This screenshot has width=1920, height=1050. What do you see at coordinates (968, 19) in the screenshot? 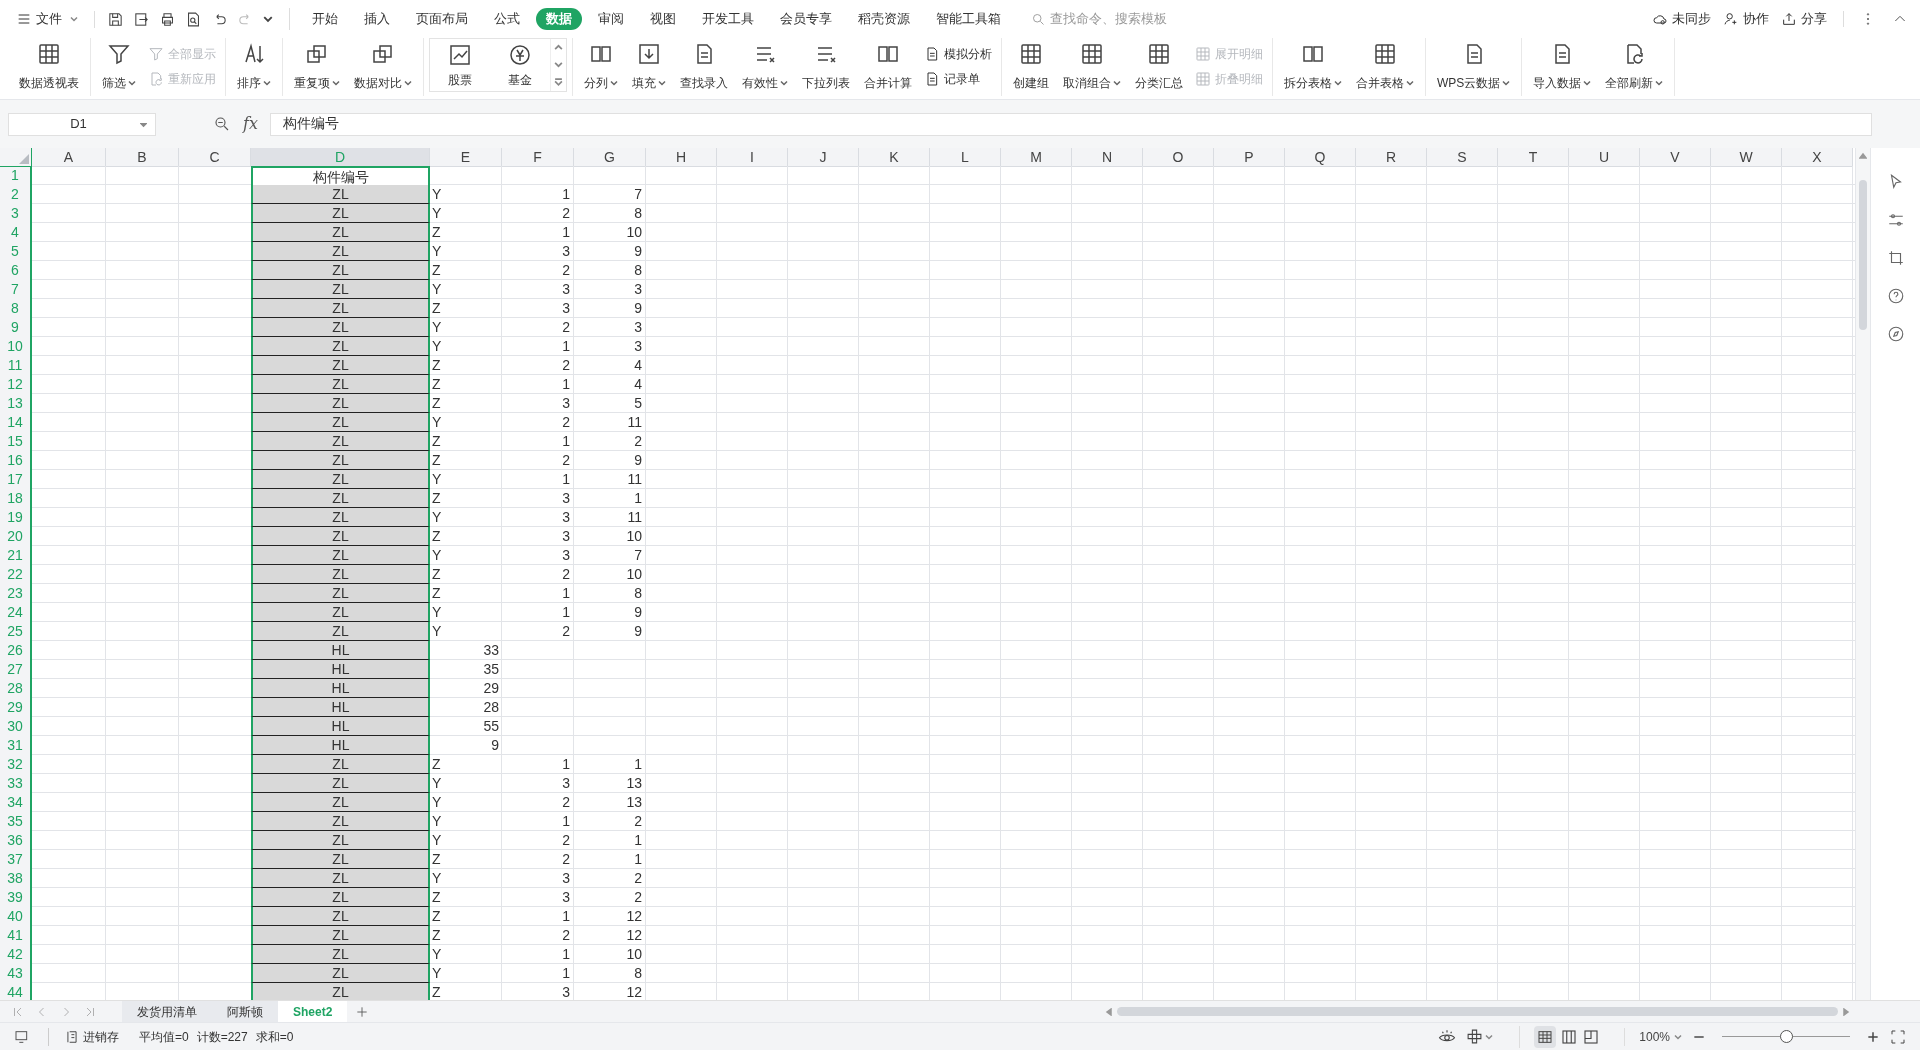
I see `menu-tab: 智能工具箱` at bounding box center [968, 19].